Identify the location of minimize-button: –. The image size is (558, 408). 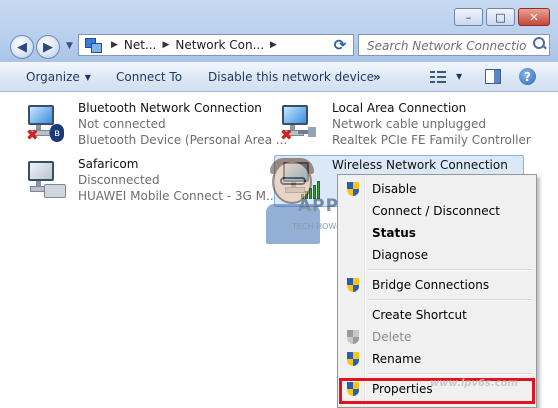
(468, 17).